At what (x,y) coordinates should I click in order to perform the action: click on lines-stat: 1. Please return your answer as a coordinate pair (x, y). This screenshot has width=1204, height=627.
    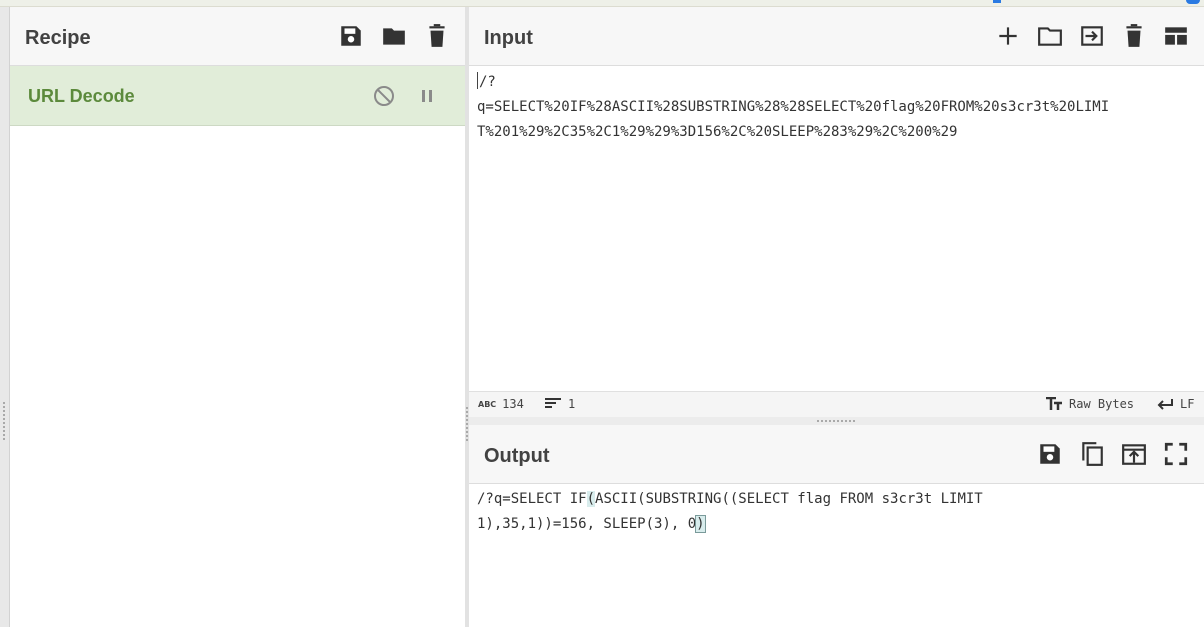
    Looking at the image, I should click on (559, 404).